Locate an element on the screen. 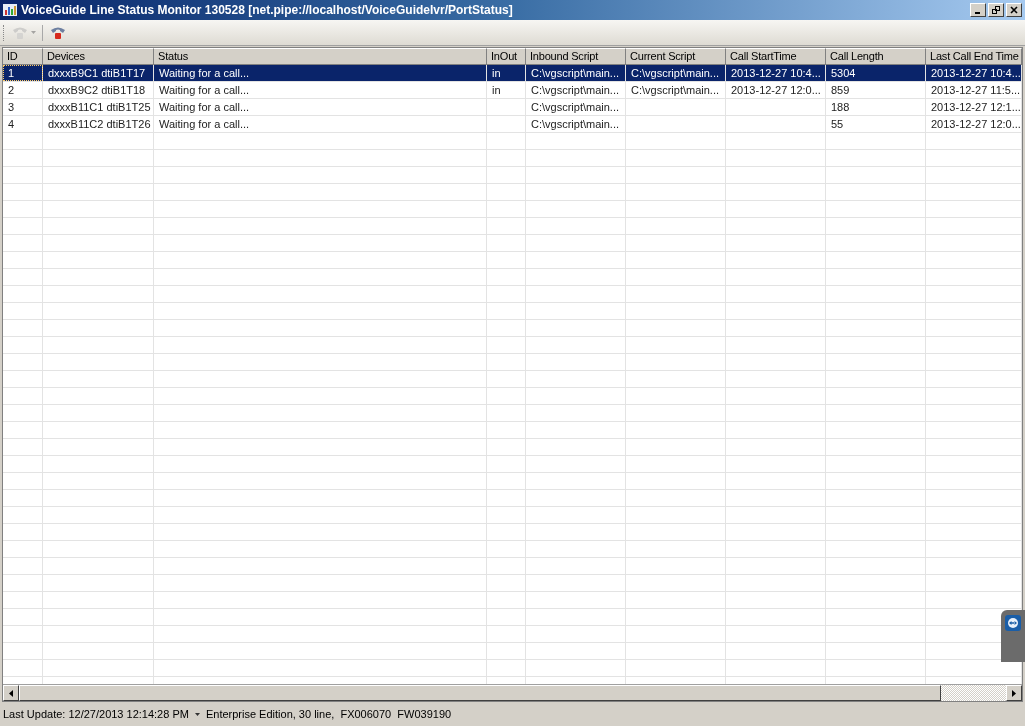  table-cell: 4 is located at coordinates (11, 124).